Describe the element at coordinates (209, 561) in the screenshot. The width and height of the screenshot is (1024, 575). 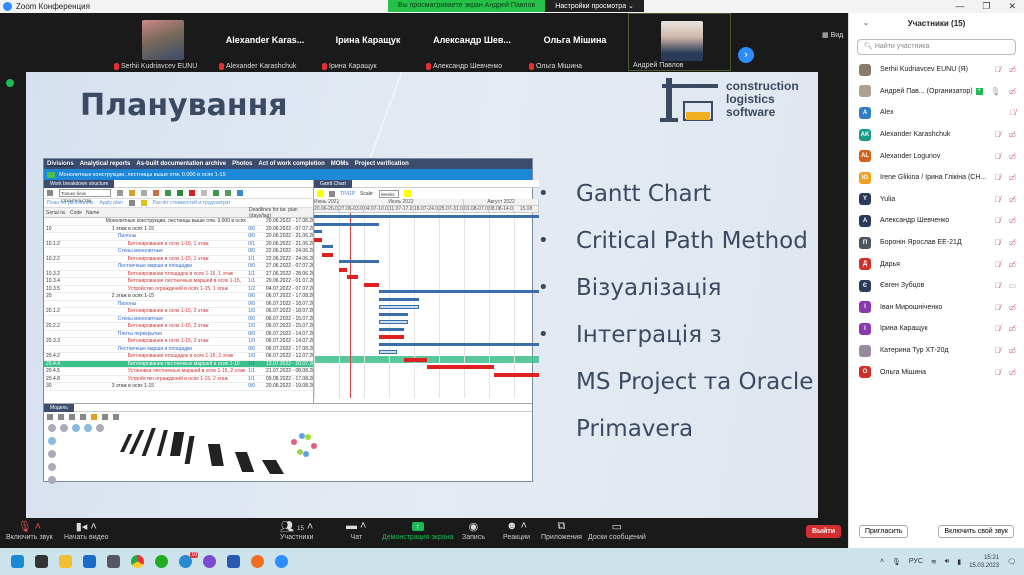
I see `viber-icon` at that location.